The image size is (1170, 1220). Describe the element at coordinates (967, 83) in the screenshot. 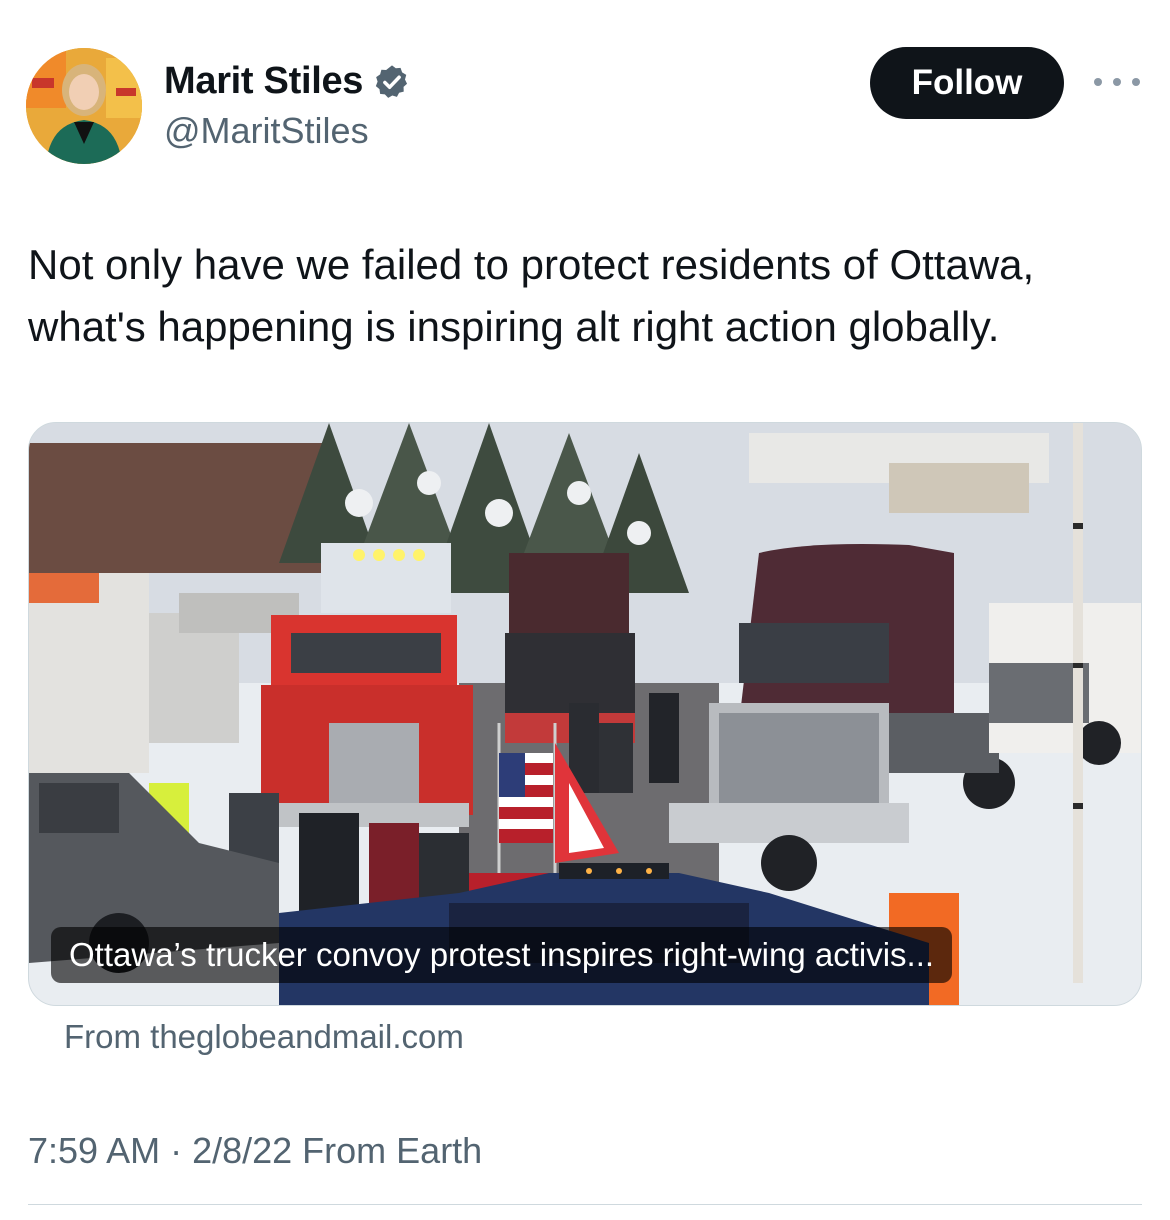

I see `follow-button: Follow` at that location.